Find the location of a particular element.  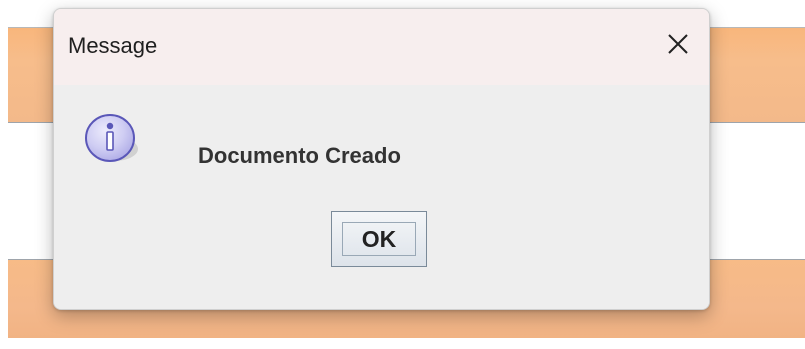

dialog-message: Documento Creado is located at coordinates (299, 155).